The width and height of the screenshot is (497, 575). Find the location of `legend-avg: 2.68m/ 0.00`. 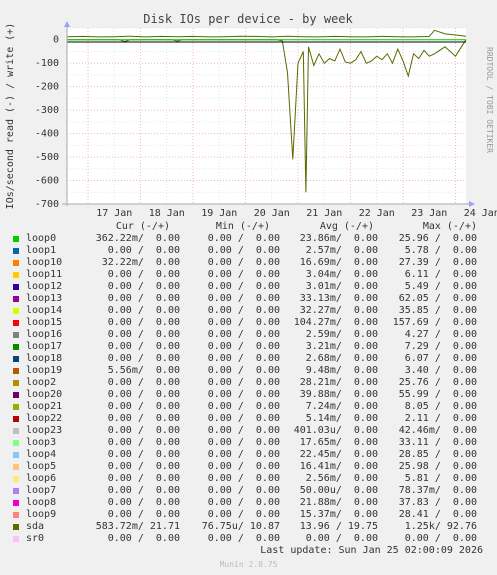

legend-avg: 2.68m/ 0.00 is located at coordinates (341, 358).